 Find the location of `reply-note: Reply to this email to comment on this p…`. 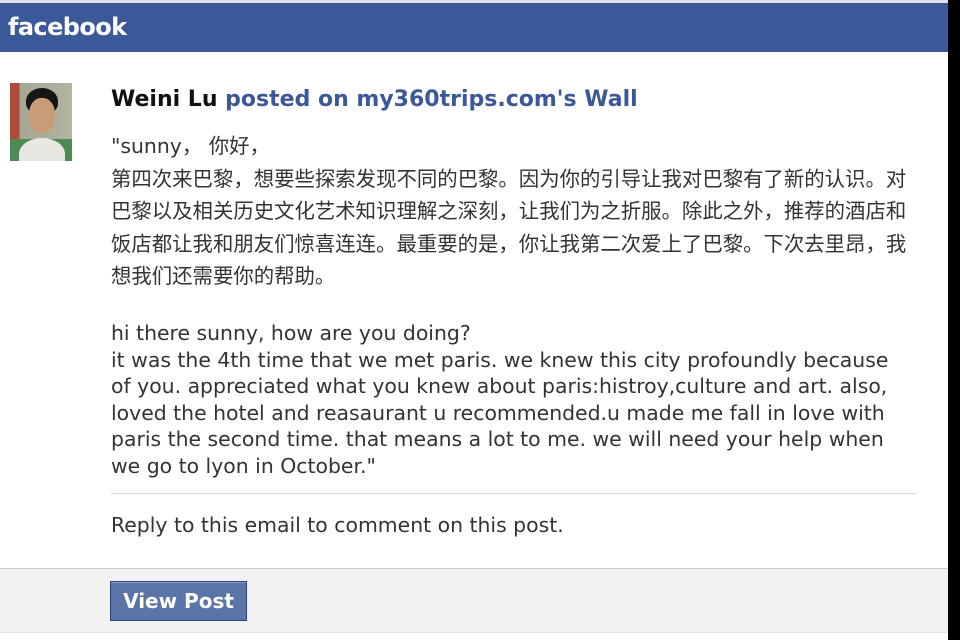

reply-note: Reply to this email to comment on this p… is located at coordinates (337, 525).